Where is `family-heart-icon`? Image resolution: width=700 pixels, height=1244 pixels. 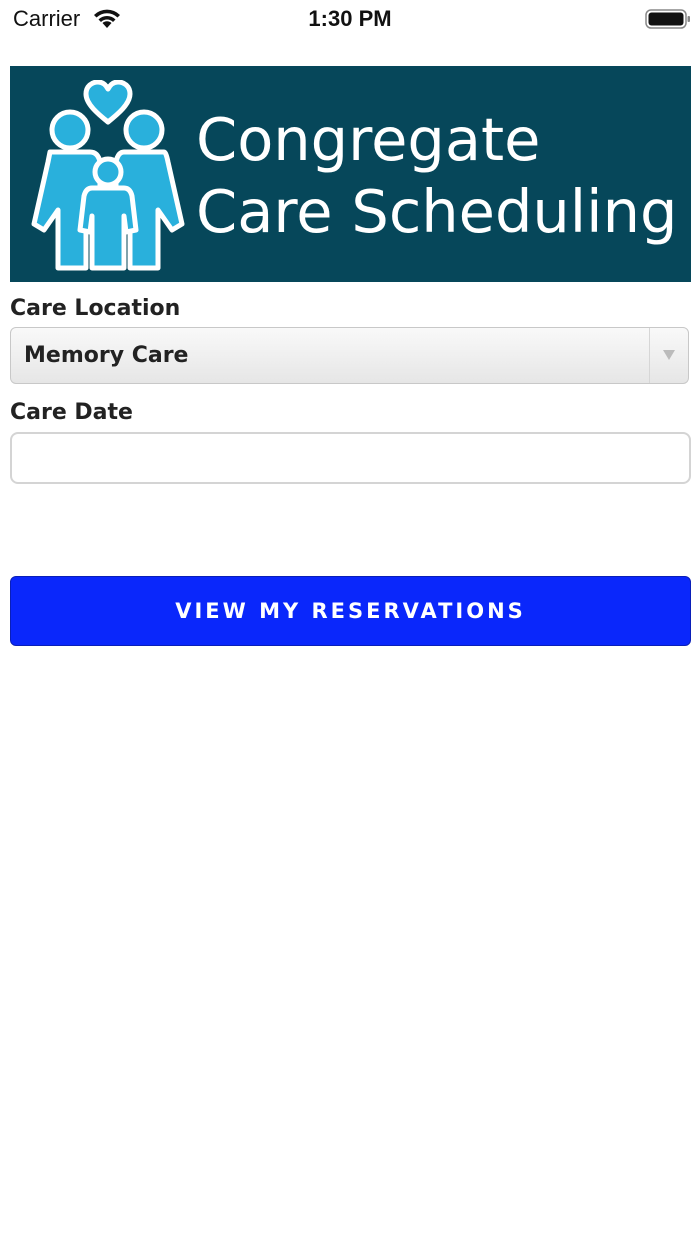 family-heart-icon is located at coordinates (108, 175).